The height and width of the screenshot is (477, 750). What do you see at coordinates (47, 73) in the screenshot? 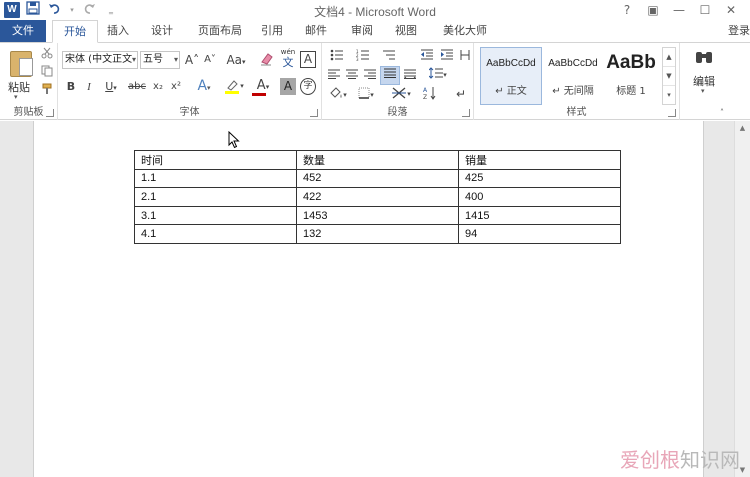
I see `copy-icon` at bounding box center [47, 73].